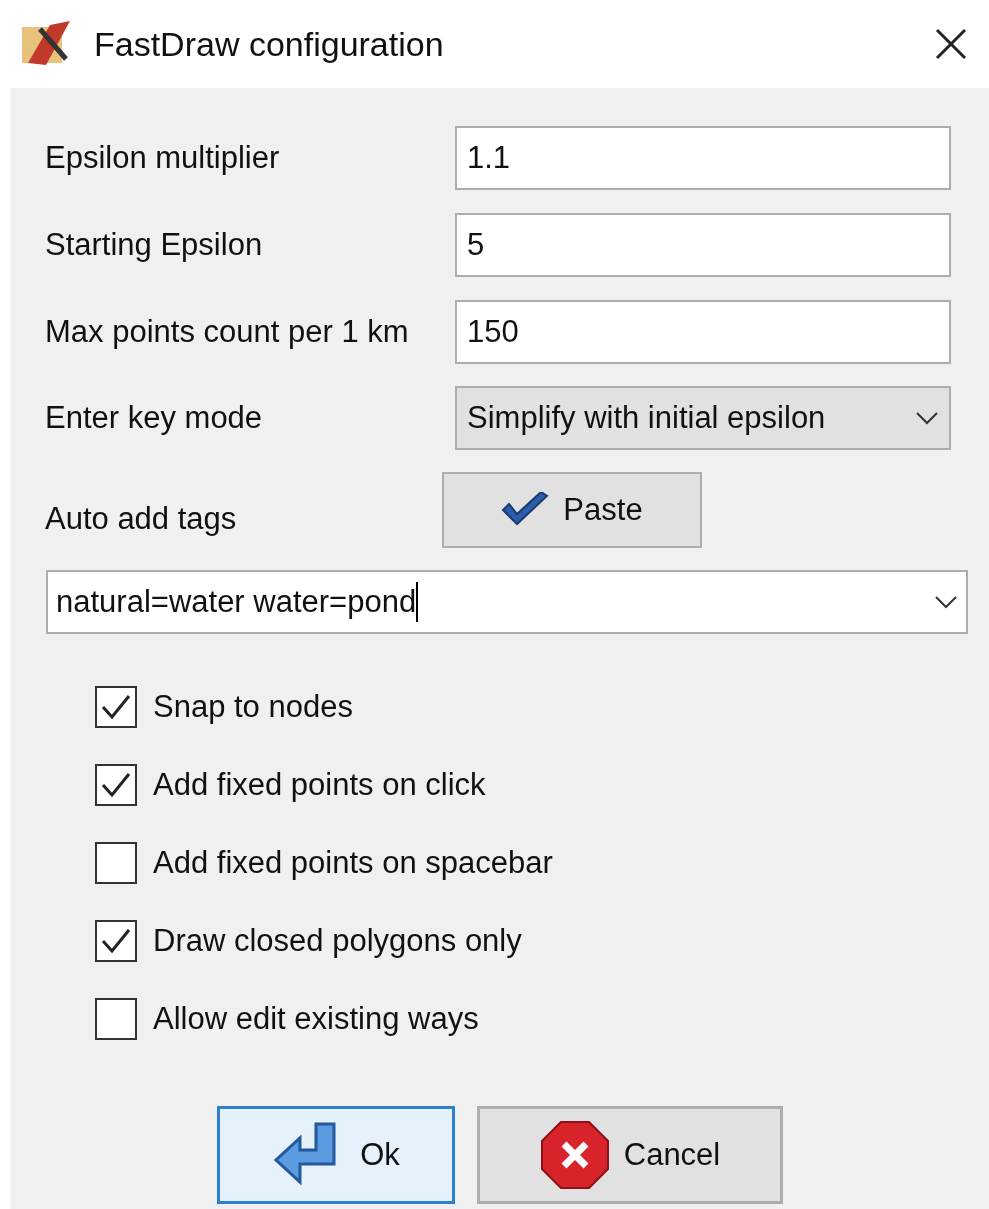  I want to click on input-field: 1.1, so click(703, 158).